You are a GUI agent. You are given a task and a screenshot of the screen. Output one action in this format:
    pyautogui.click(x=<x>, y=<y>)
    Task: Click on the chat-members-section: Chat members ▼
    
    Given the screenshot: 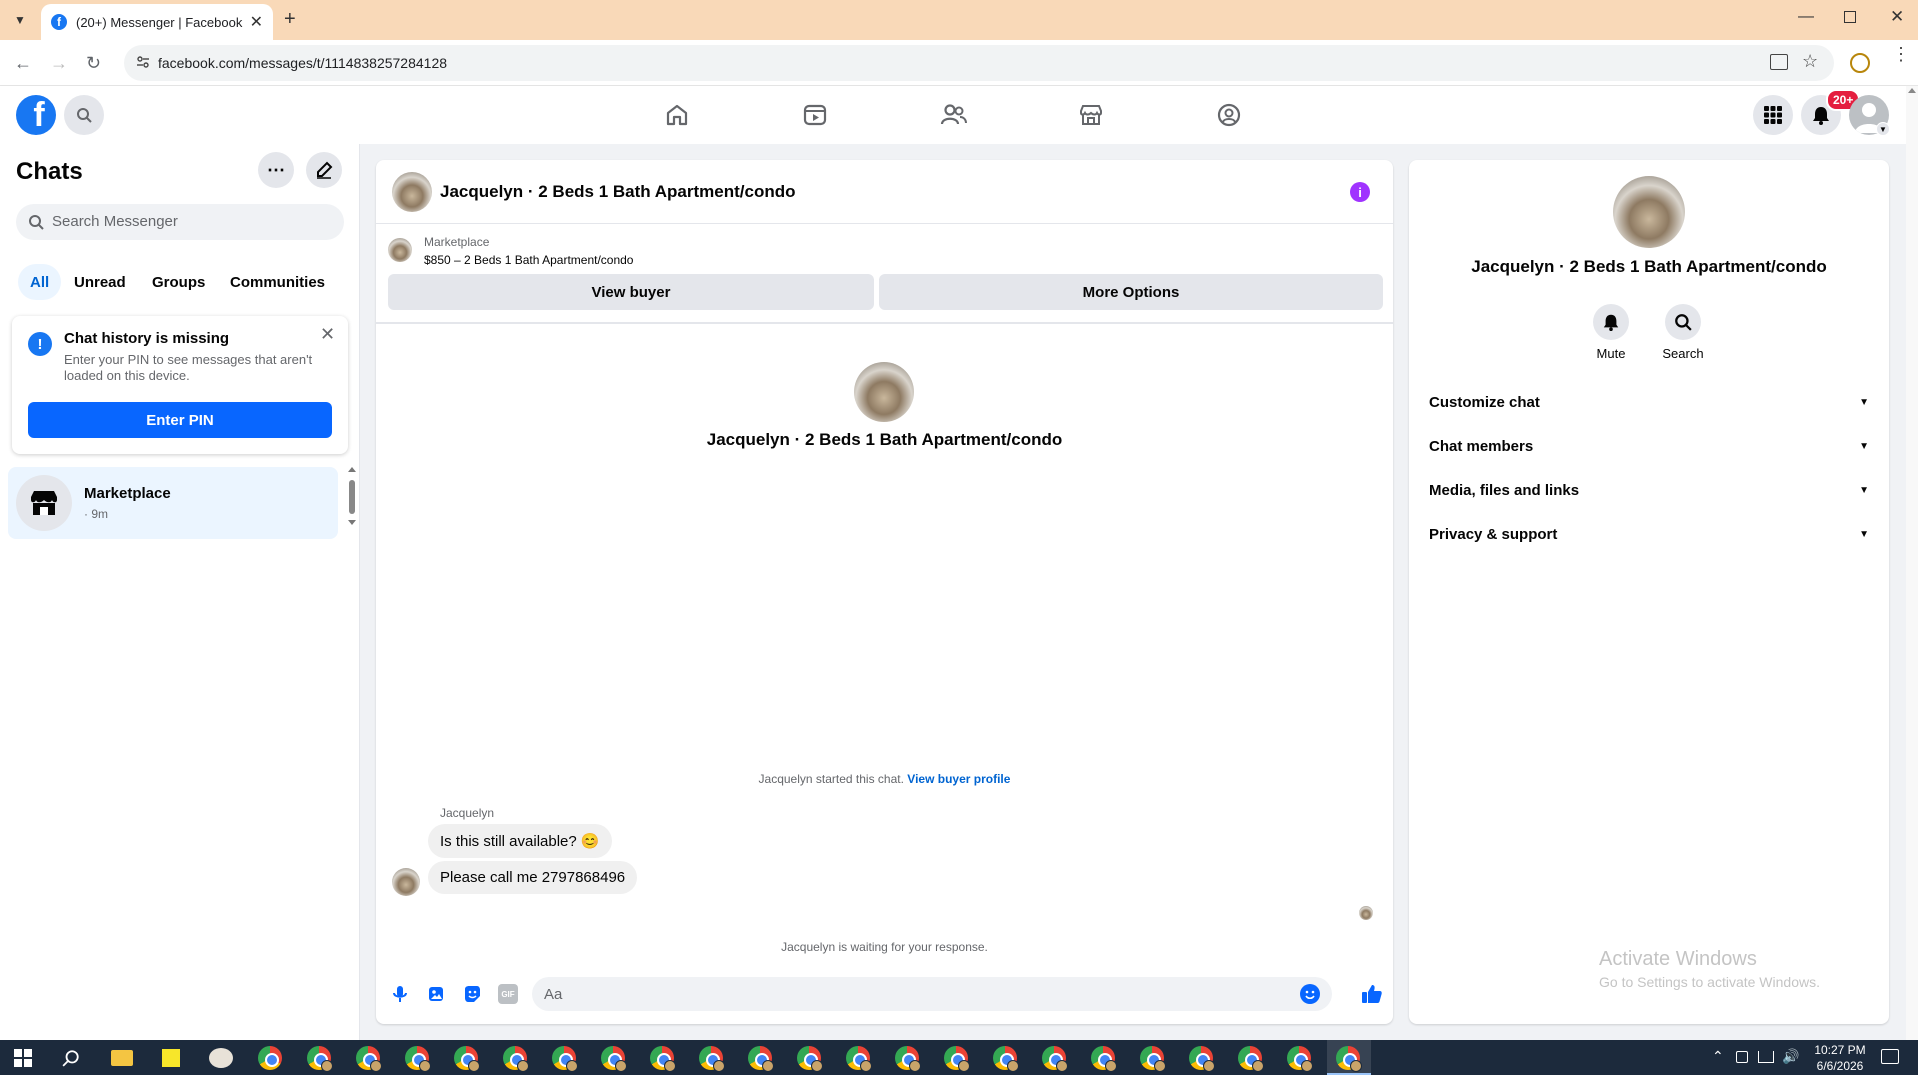 What is the action you would take?
    pyautogui.click(x=1649, y=446)
    